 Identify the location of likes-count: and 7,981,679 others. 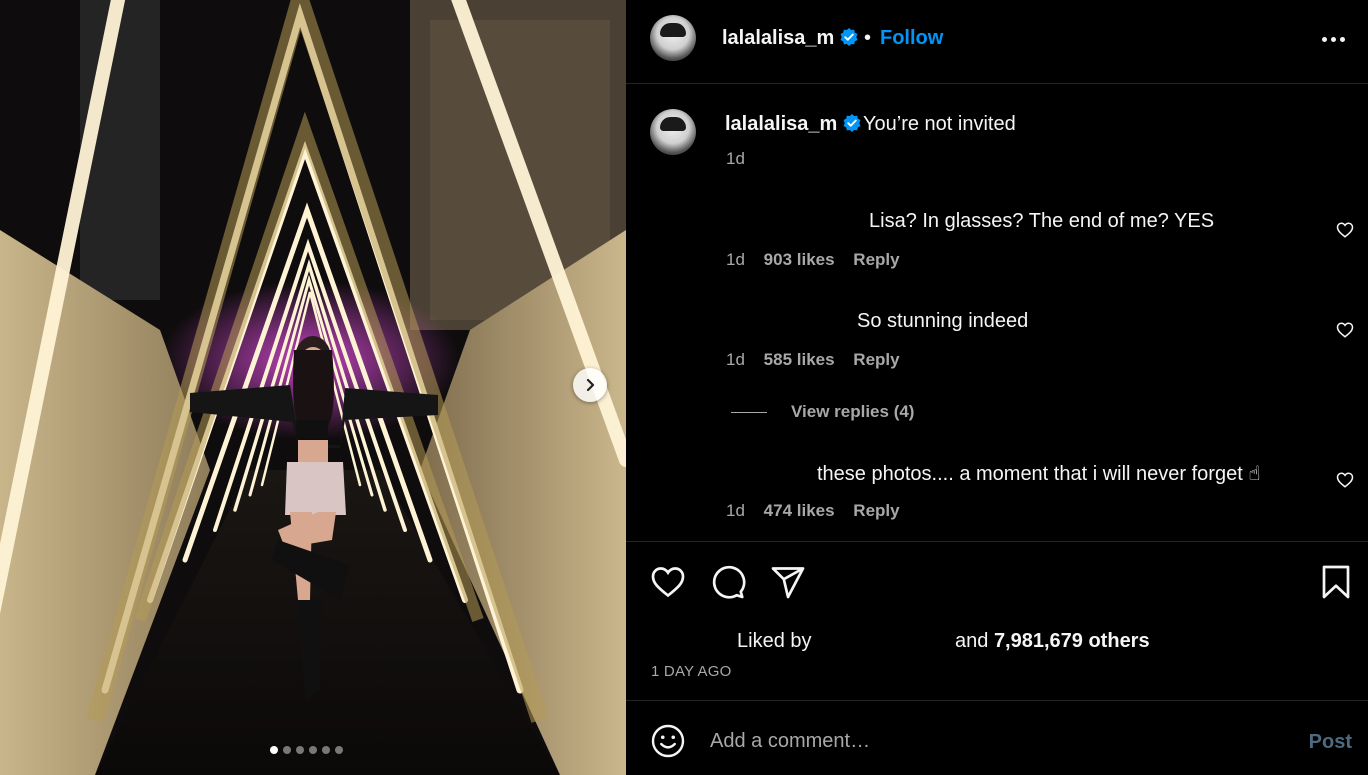
(1052, 641).